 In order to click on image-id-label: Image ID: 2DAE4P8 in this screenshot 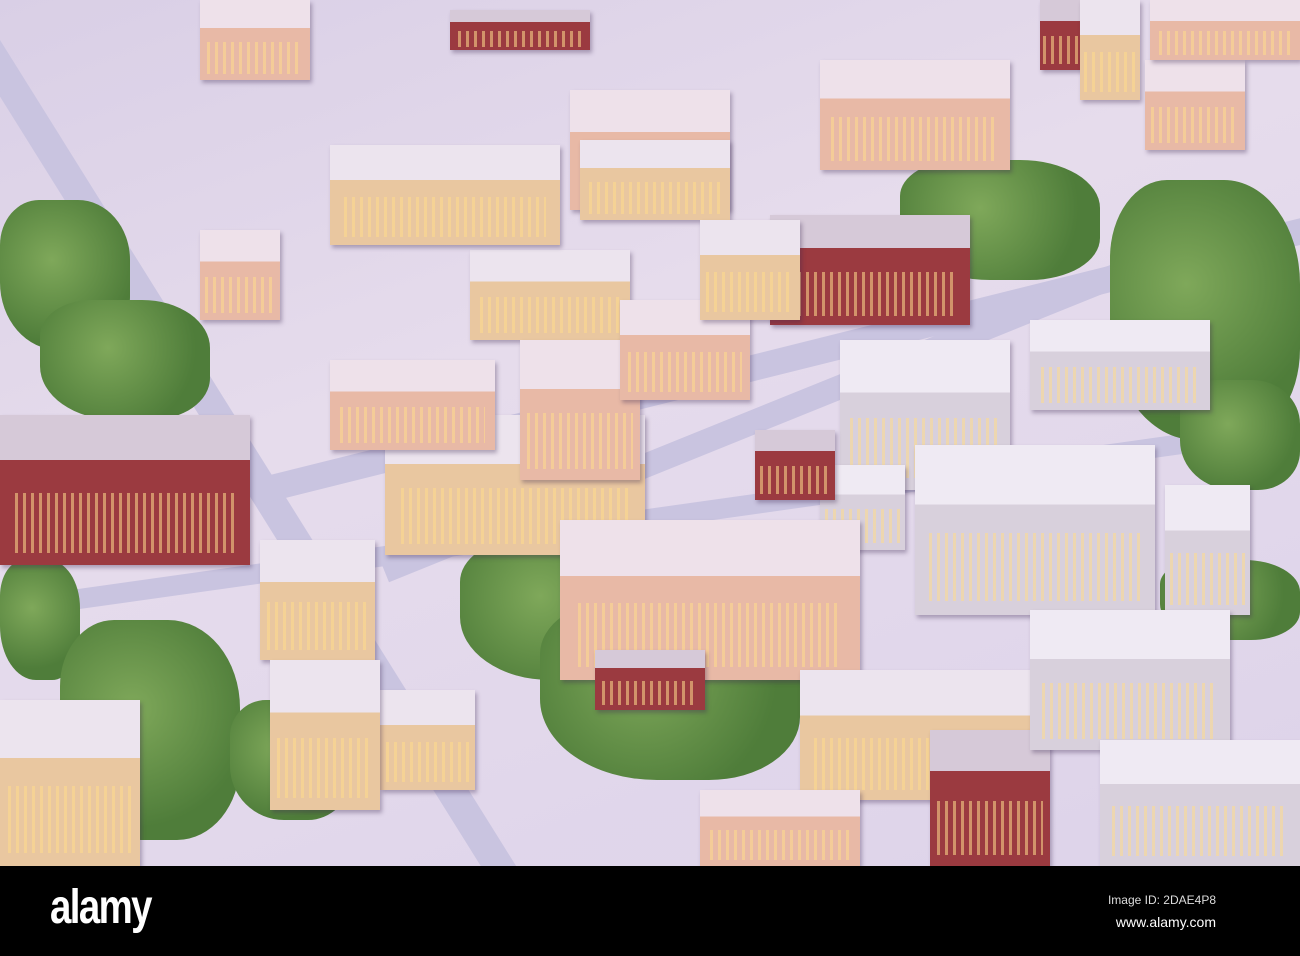, I will do `click(1161, 900)`.